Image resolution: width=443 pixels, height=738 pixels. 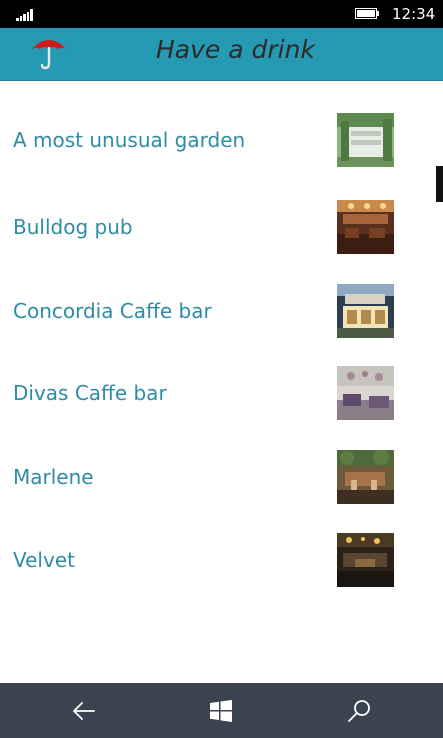 I want to click on battery-icon, so click(x=367, y=13).